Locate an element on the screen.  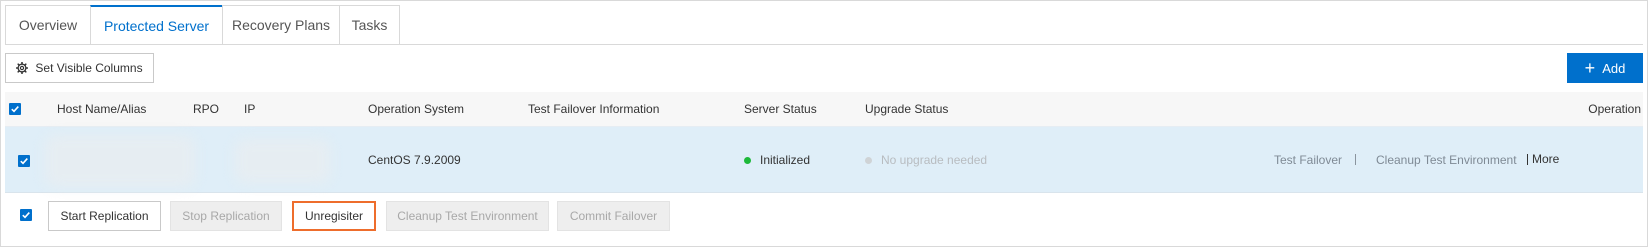
row-upgrade-status: No upgrade needed is located at coordinates (926, 160).